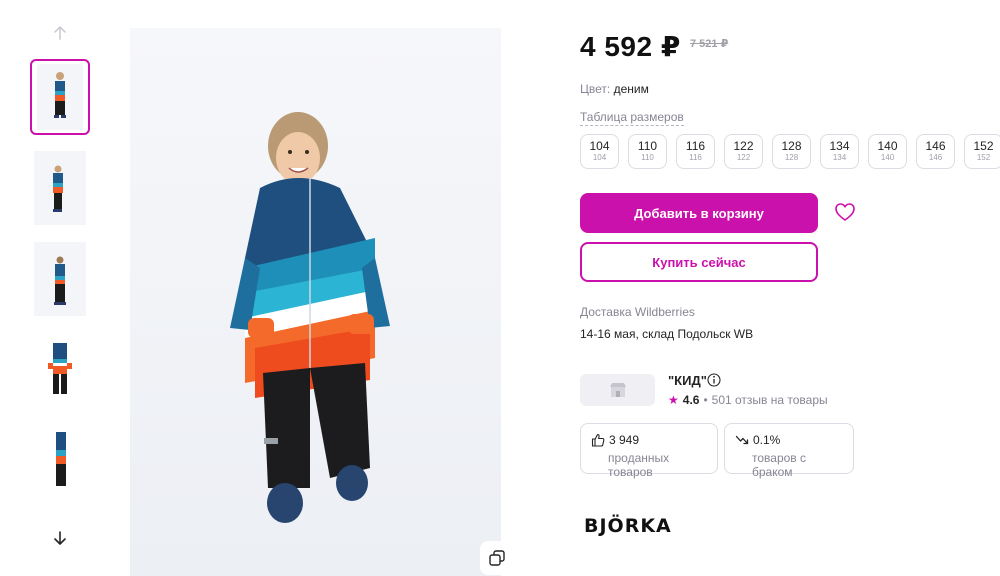 The width and height of the screenshot is (1000, 576). What do you see at coordinates (709, 44) in the screenshot?
I see `old-price: 7 521 ₽` at bounding box center [709, 44].